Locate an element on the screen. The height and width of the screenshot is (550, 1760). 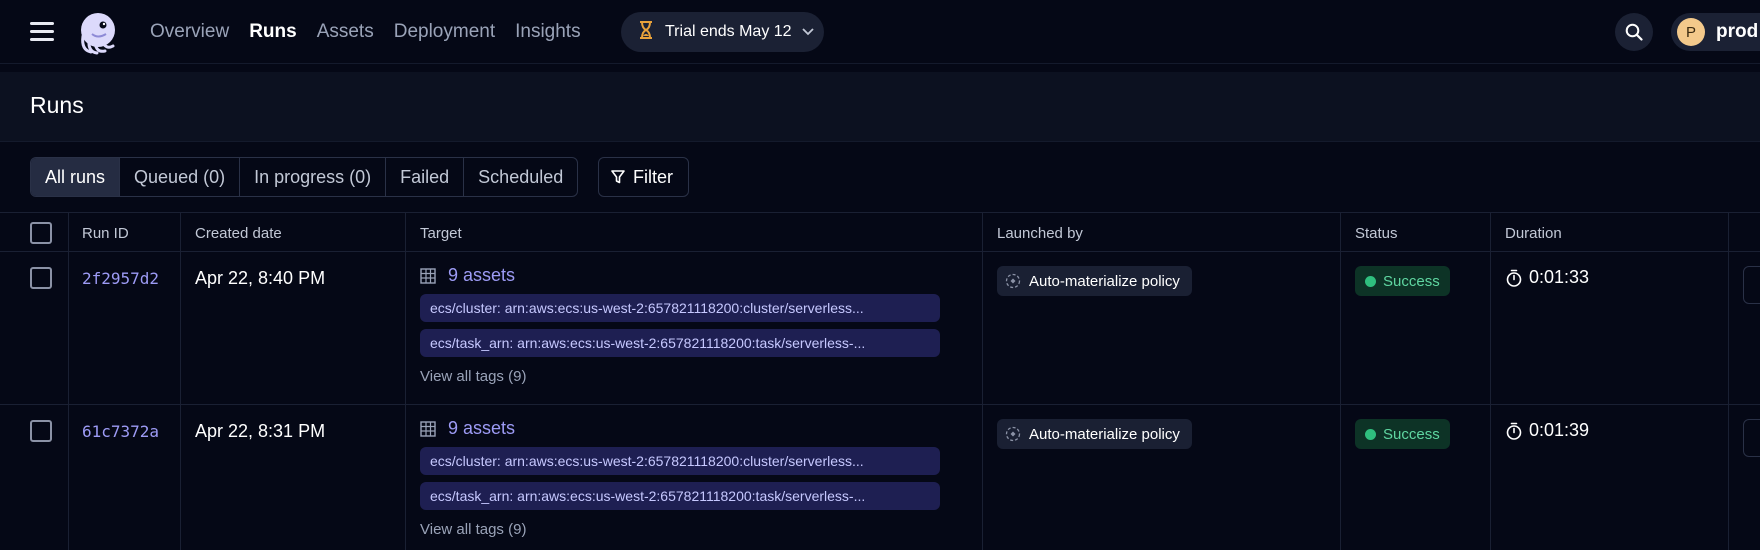
header-duration: Duration is located at coordinates (1533, 233).